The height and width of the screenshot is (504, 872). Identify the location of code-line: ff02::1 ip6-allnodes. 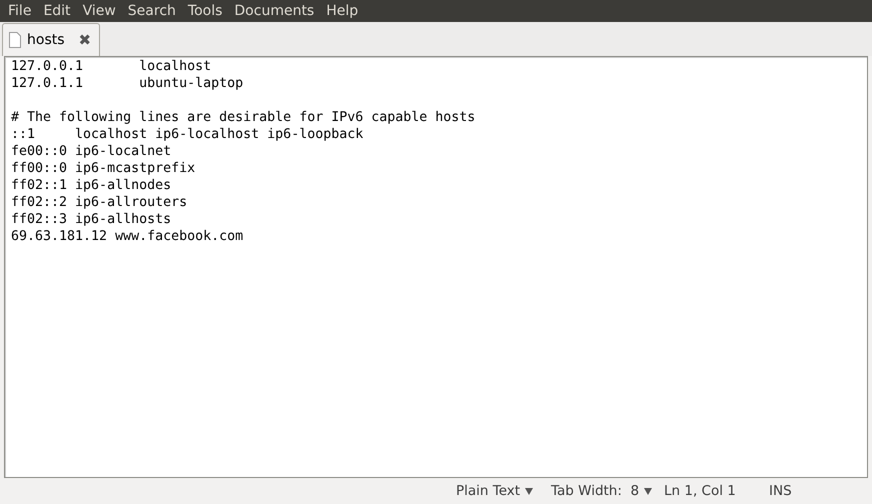
(91, 185).